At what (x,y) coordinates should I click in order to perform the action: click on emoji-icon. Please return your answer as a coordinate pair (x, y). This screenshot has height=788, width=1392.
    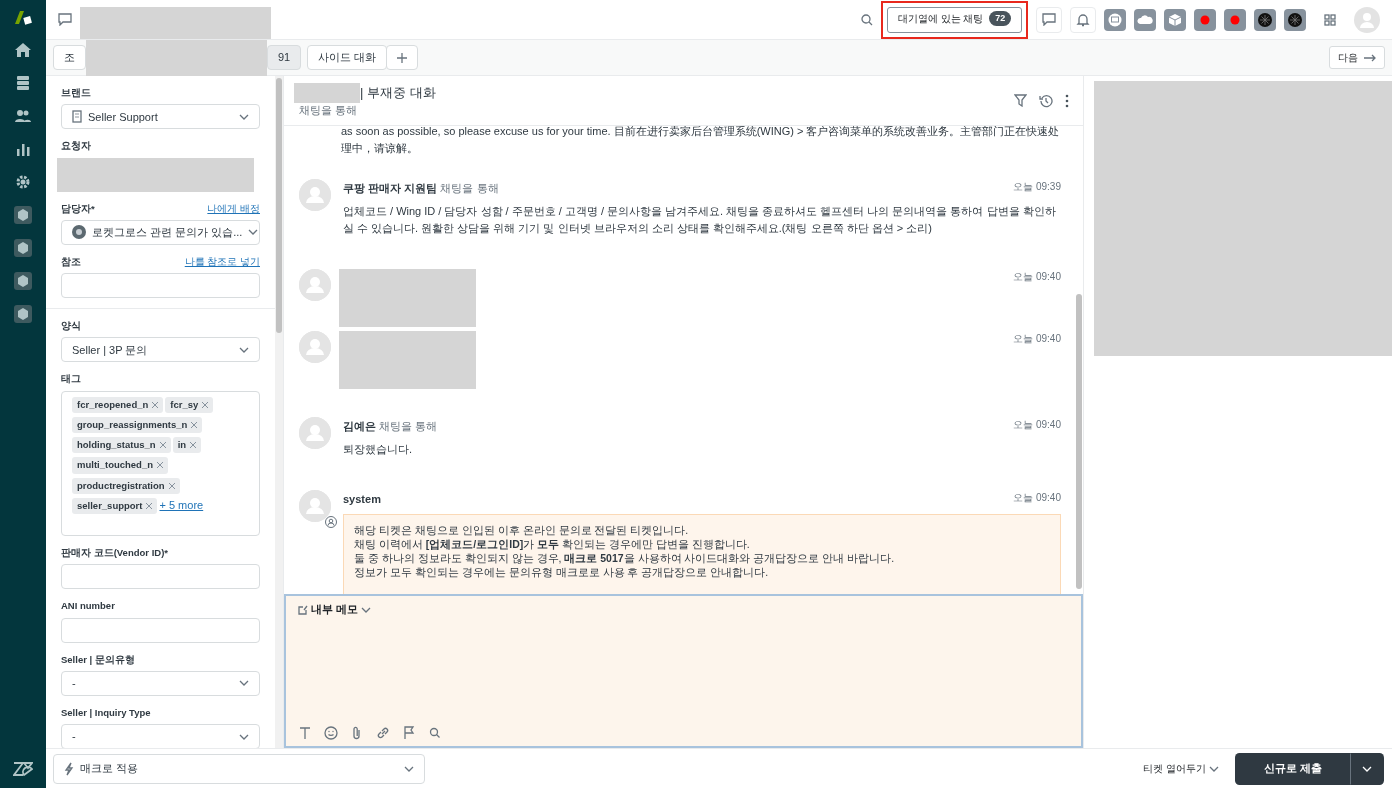
    Looking at the image, I should click on (331, 733).